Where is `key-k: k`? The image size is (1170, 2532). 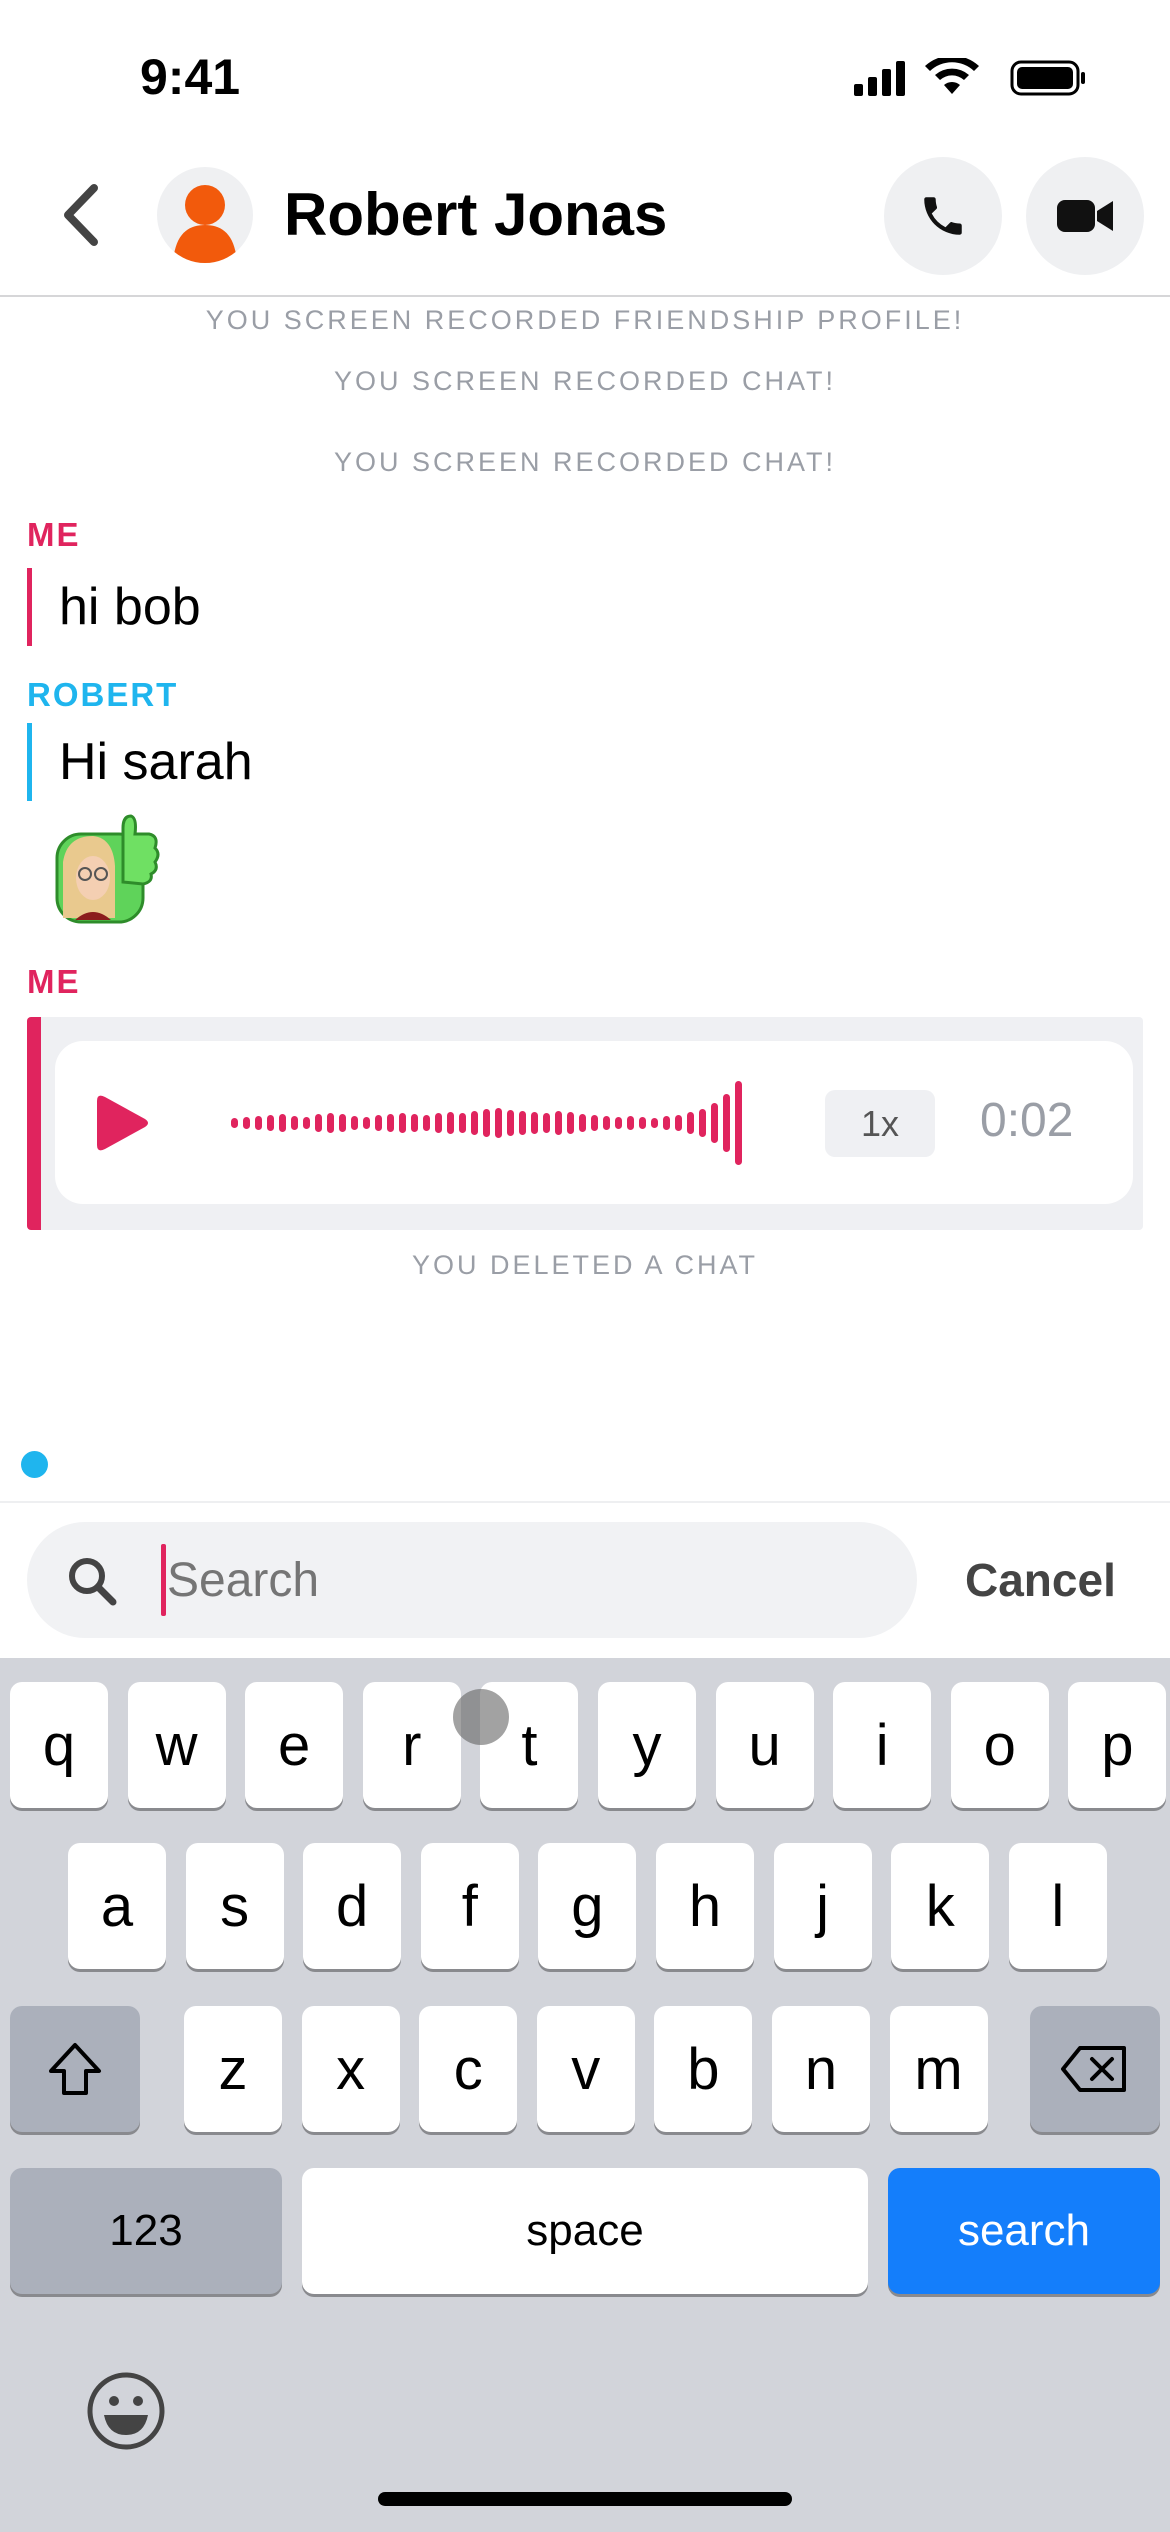 key-k: k is located at coordinates (940, 1906).